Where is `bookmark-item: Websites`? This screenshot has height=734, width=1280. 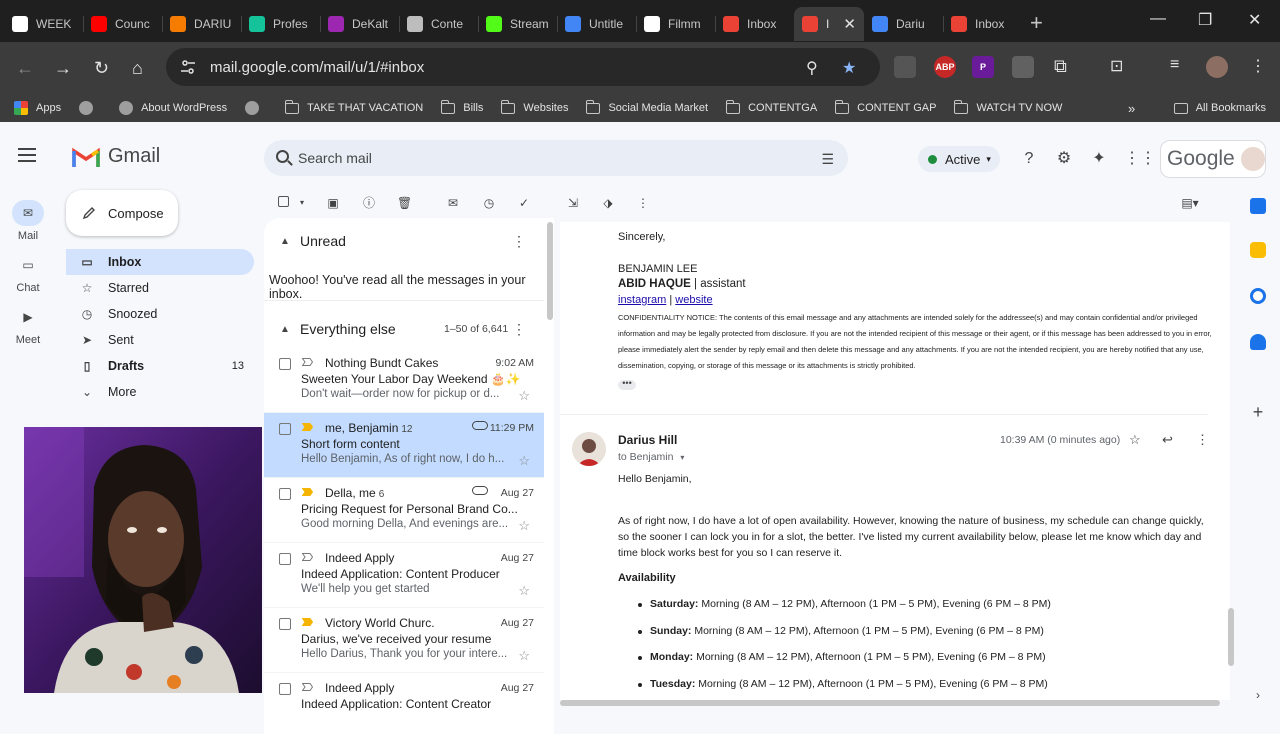
bookmark-item: Websites is located at coordinates (534, 106).